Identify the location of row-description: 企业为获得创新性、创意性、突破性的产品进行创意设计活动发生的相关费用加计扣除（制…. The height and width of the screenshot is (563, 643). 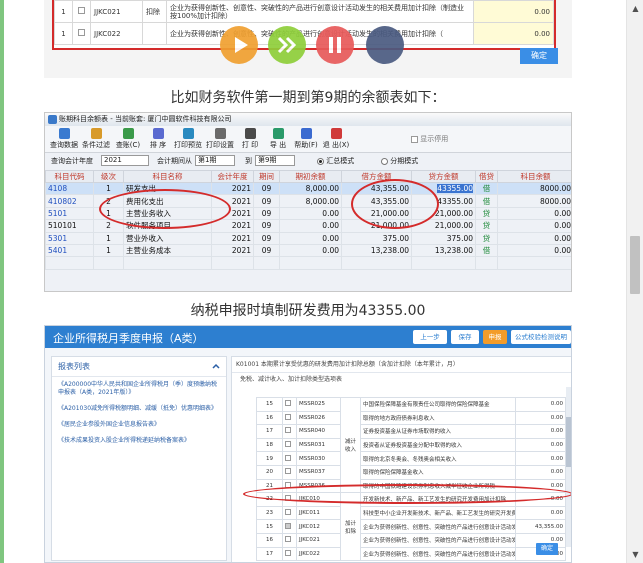
(320, 11).